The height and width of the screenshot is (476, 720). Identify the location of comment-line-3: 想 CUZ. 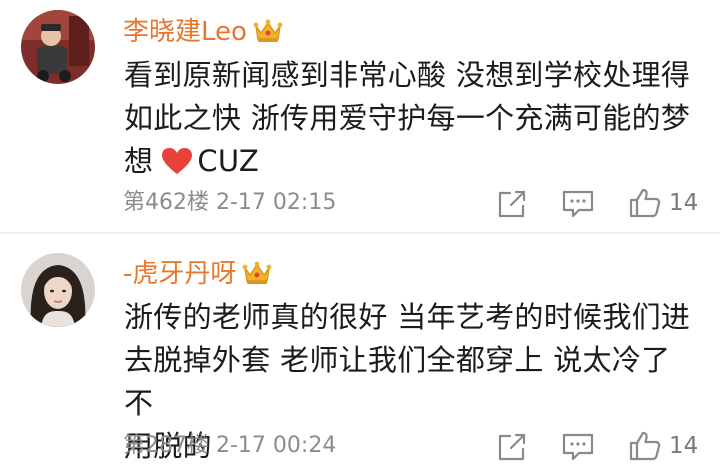
(414, 163).